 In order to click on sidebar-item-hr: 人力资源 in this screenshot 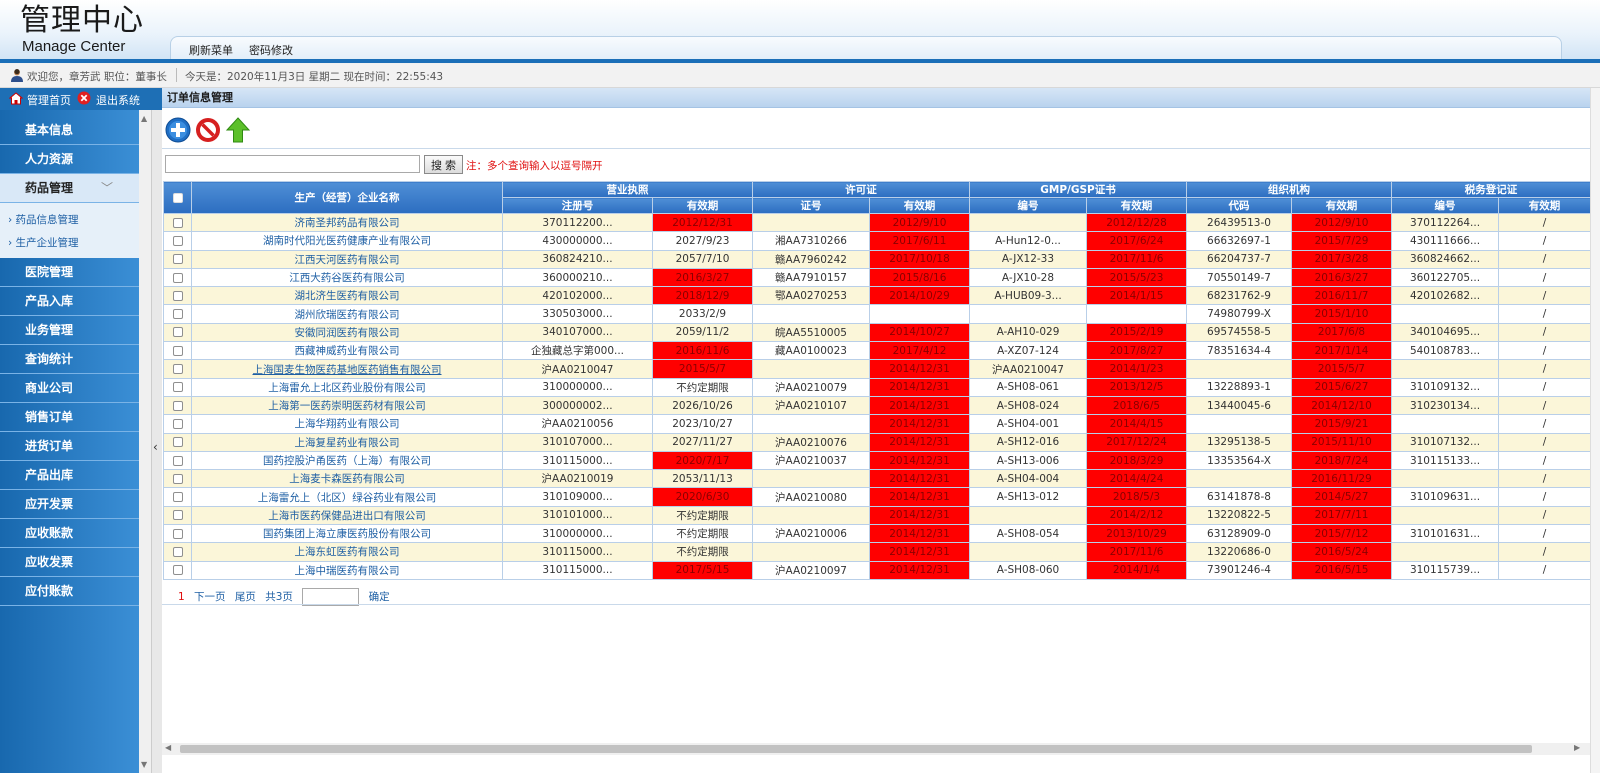, I will do `click(69, 159)`.